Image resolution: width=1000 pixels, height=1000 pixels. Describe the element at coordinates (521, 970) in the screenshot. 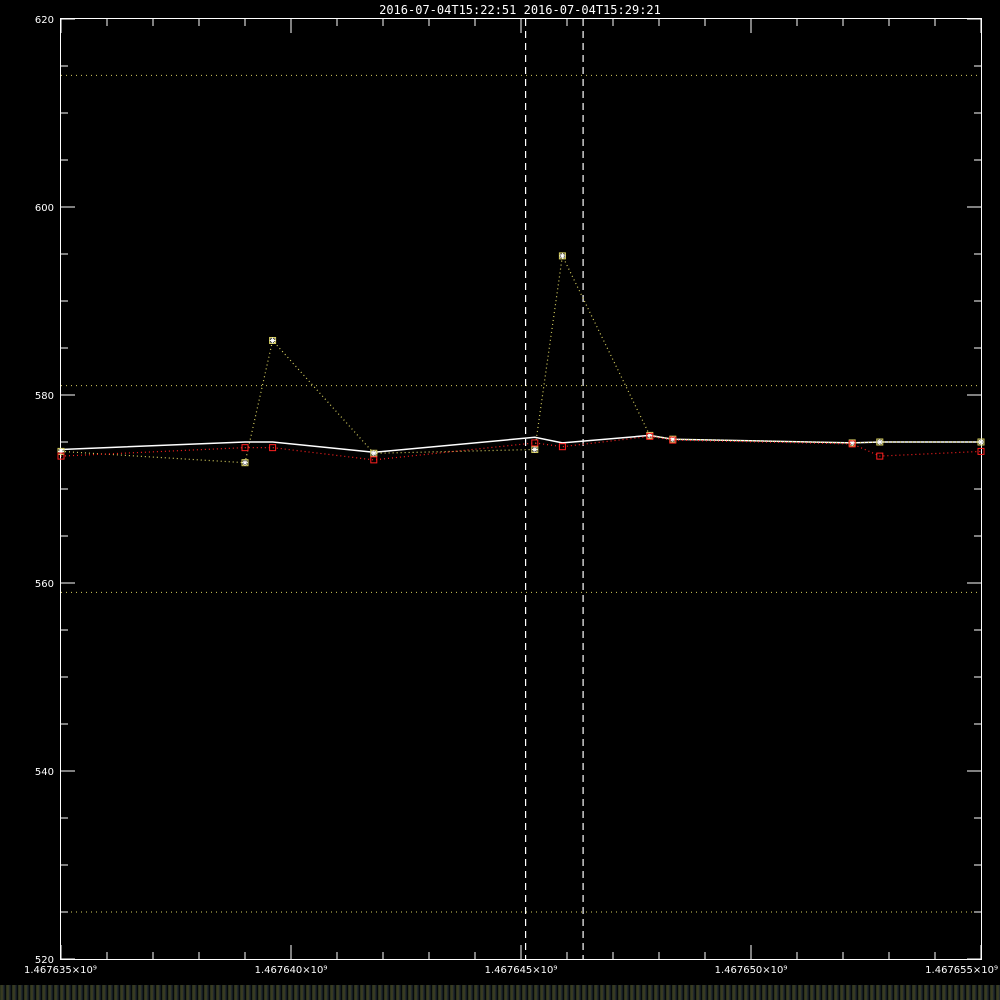

I see `x-tick-label: 1.467645×10⁹` at that location.